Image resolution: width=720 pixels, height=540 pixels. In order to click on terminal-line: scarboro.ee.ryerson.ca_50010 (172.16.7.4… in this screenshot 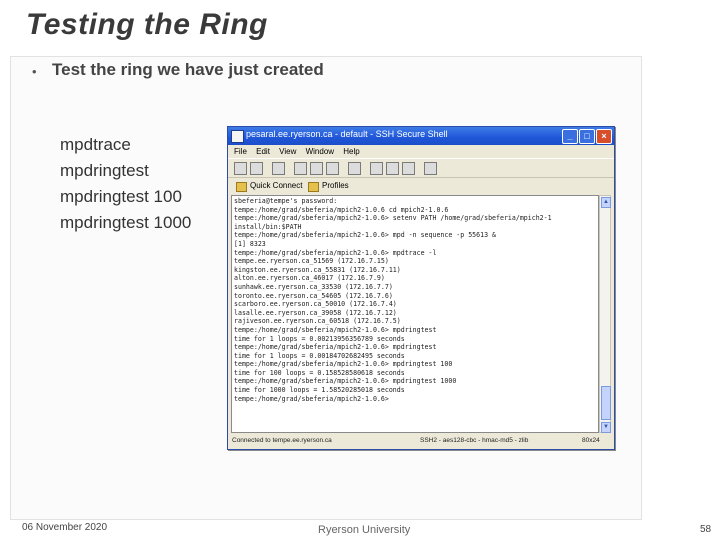, I will do `click(315, 304)`.